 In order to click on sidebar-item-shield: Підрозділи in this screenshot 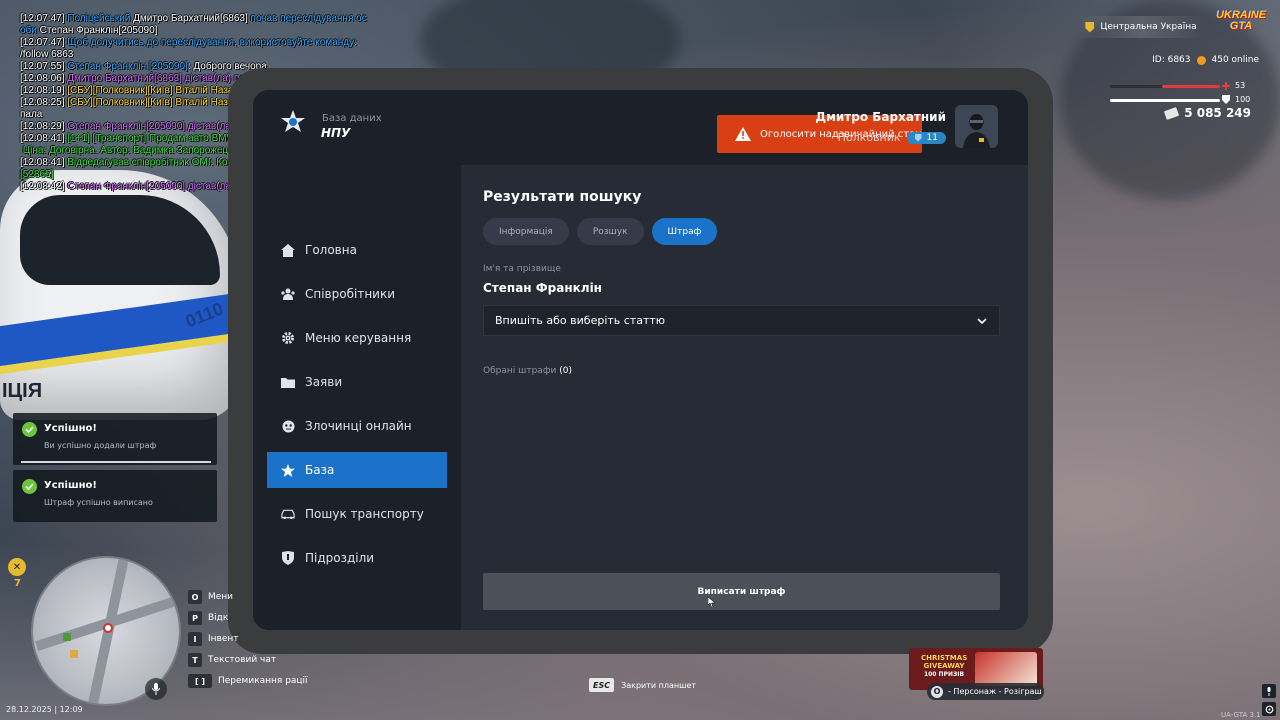, I will do `click(357, 558)`.